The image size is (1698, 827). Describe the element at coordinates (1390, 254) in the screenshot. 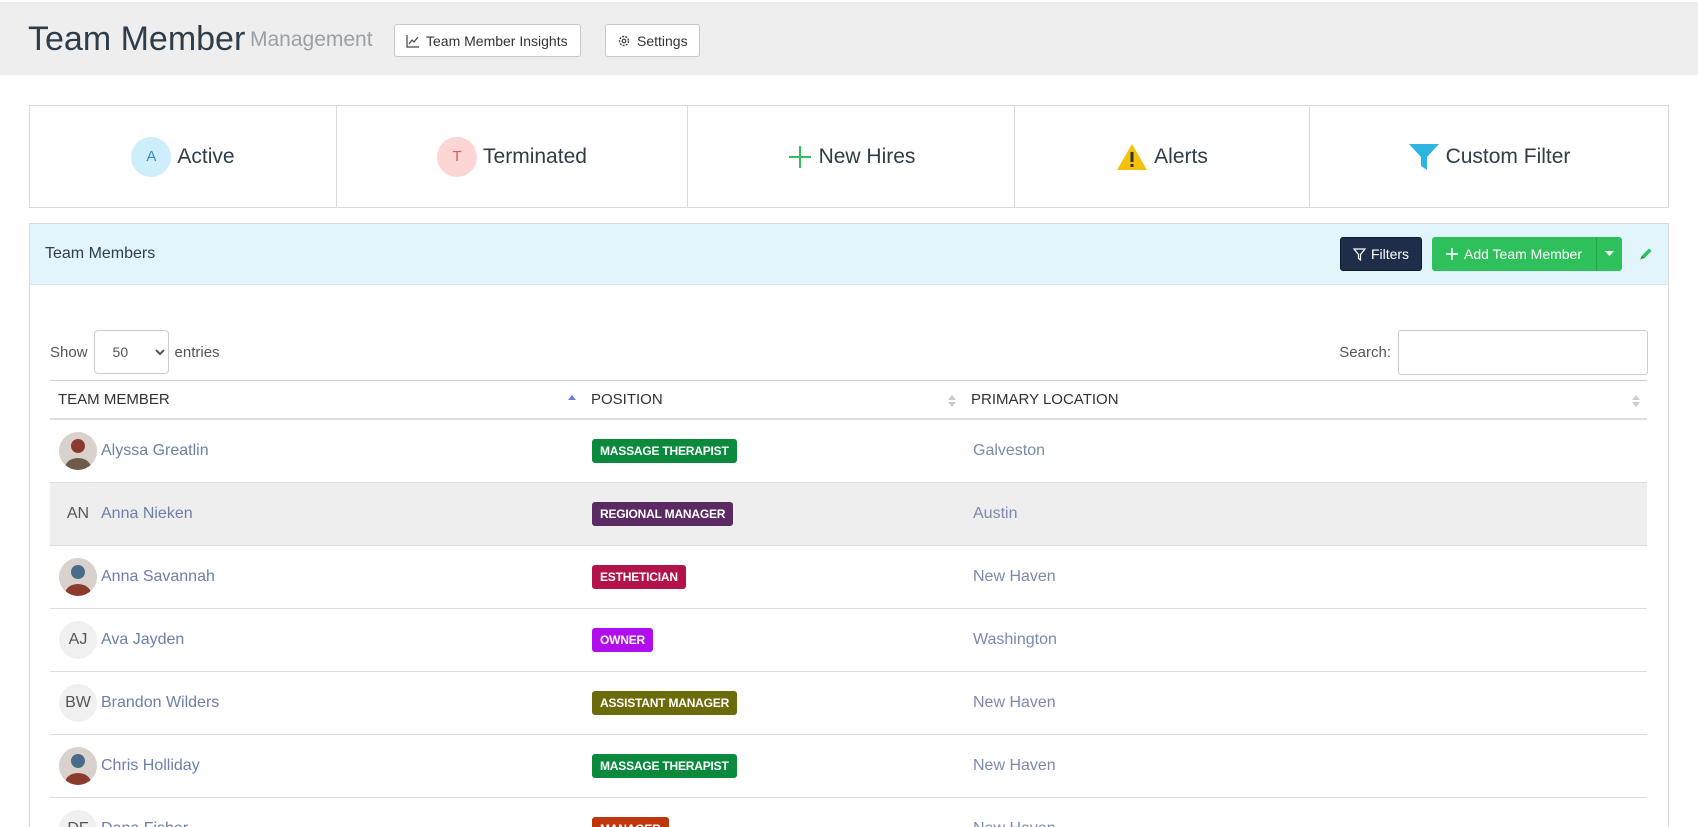

I see `filters-label: Filters` at that location.